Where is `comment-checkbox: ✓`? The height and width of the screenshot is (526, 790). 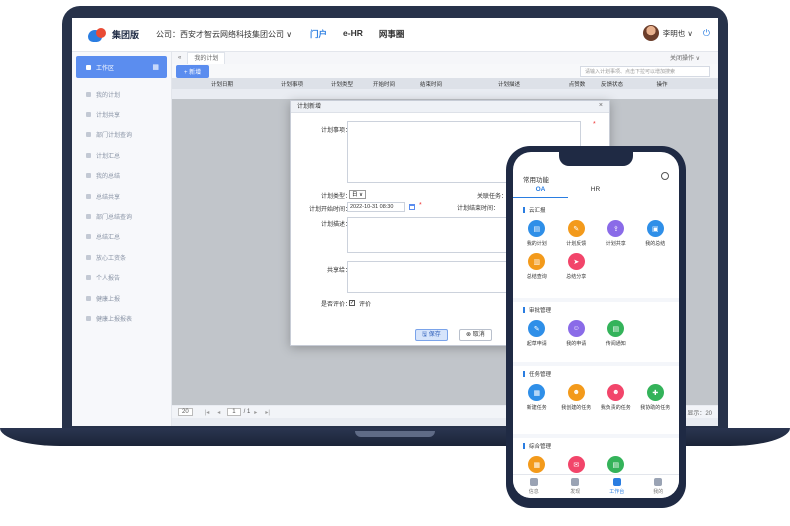 comment-checkbox: ✓ is located at coordinates (352, 303).